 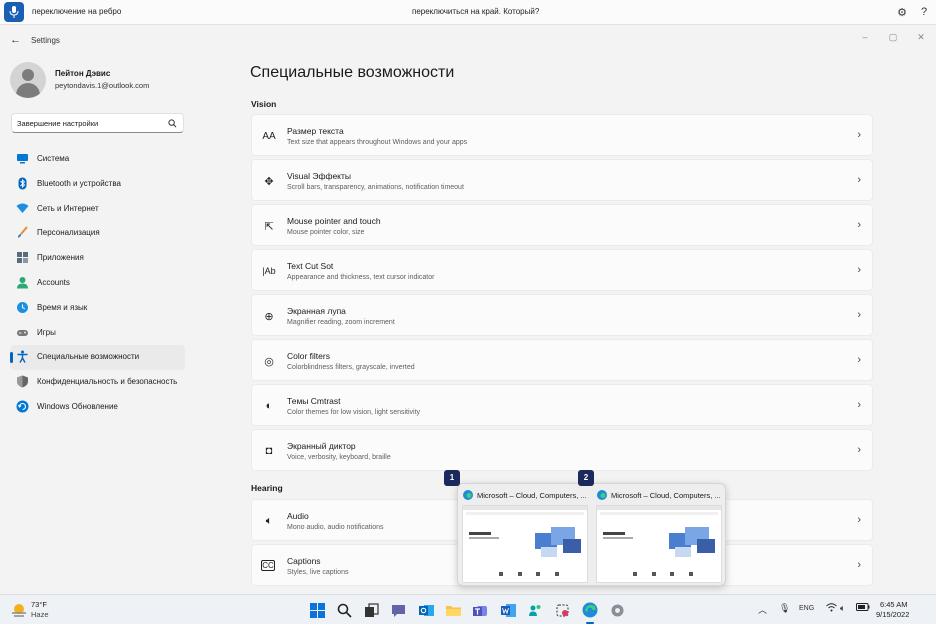 What do you see at coordinates (46, 332) in the screenshot?
I see `sidebar-item-label: Игры` at bounding box center [46, 332].